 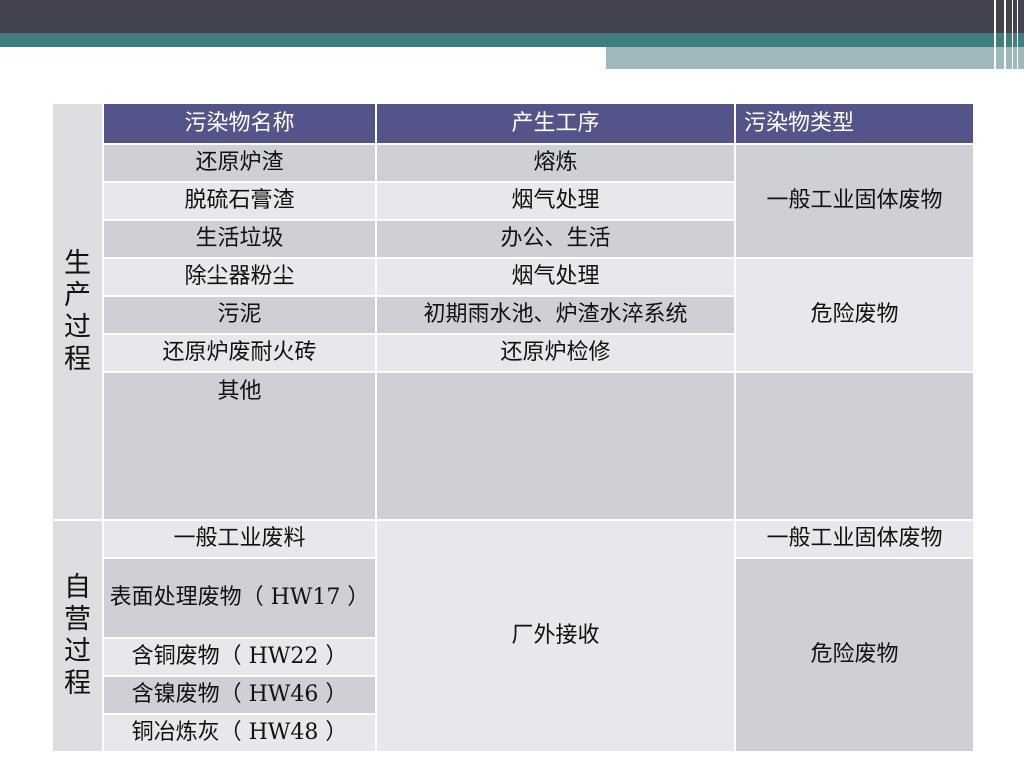 What do you see at coordinates (239, 733) in the screenshot?
I see `cell-name: 铜冶炼灰（ HW48 ）` at bounding box center [239, 733].